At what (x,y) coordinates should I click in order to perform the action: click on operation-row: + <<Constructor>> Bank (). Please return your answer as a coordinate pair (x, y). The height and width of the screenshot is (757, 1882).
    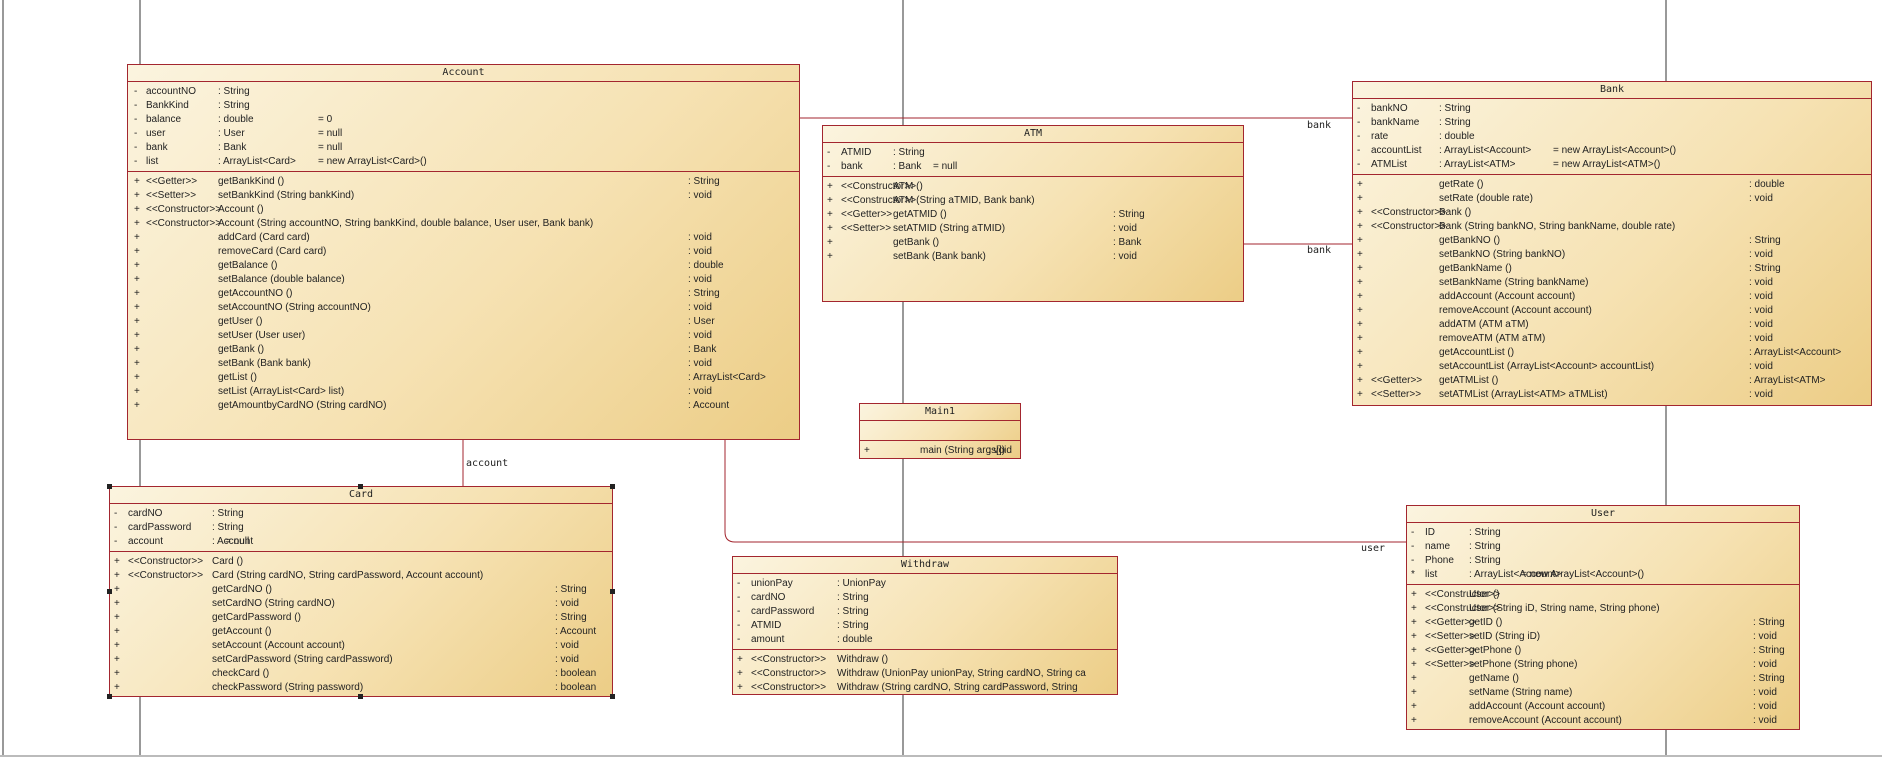
    Looking at the image, I should click on (1612, 213).